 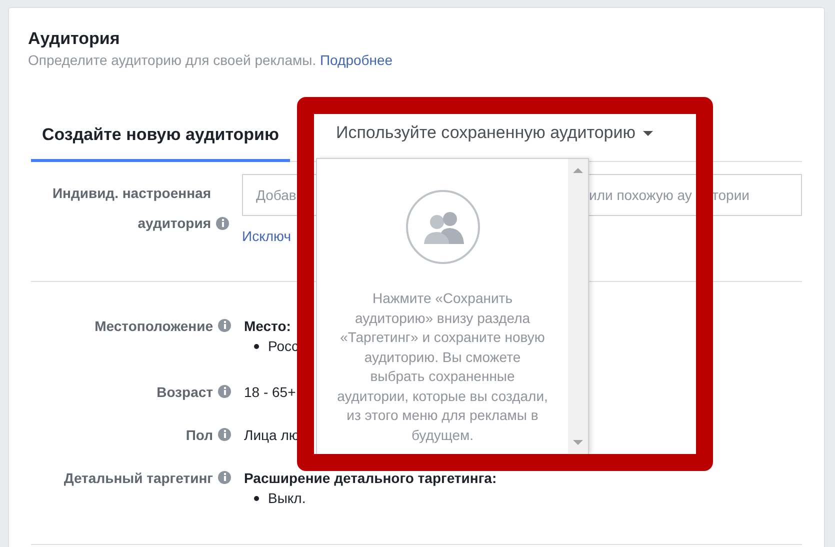 I want to click on summary-value: Росс, so click(x=283, y=346).